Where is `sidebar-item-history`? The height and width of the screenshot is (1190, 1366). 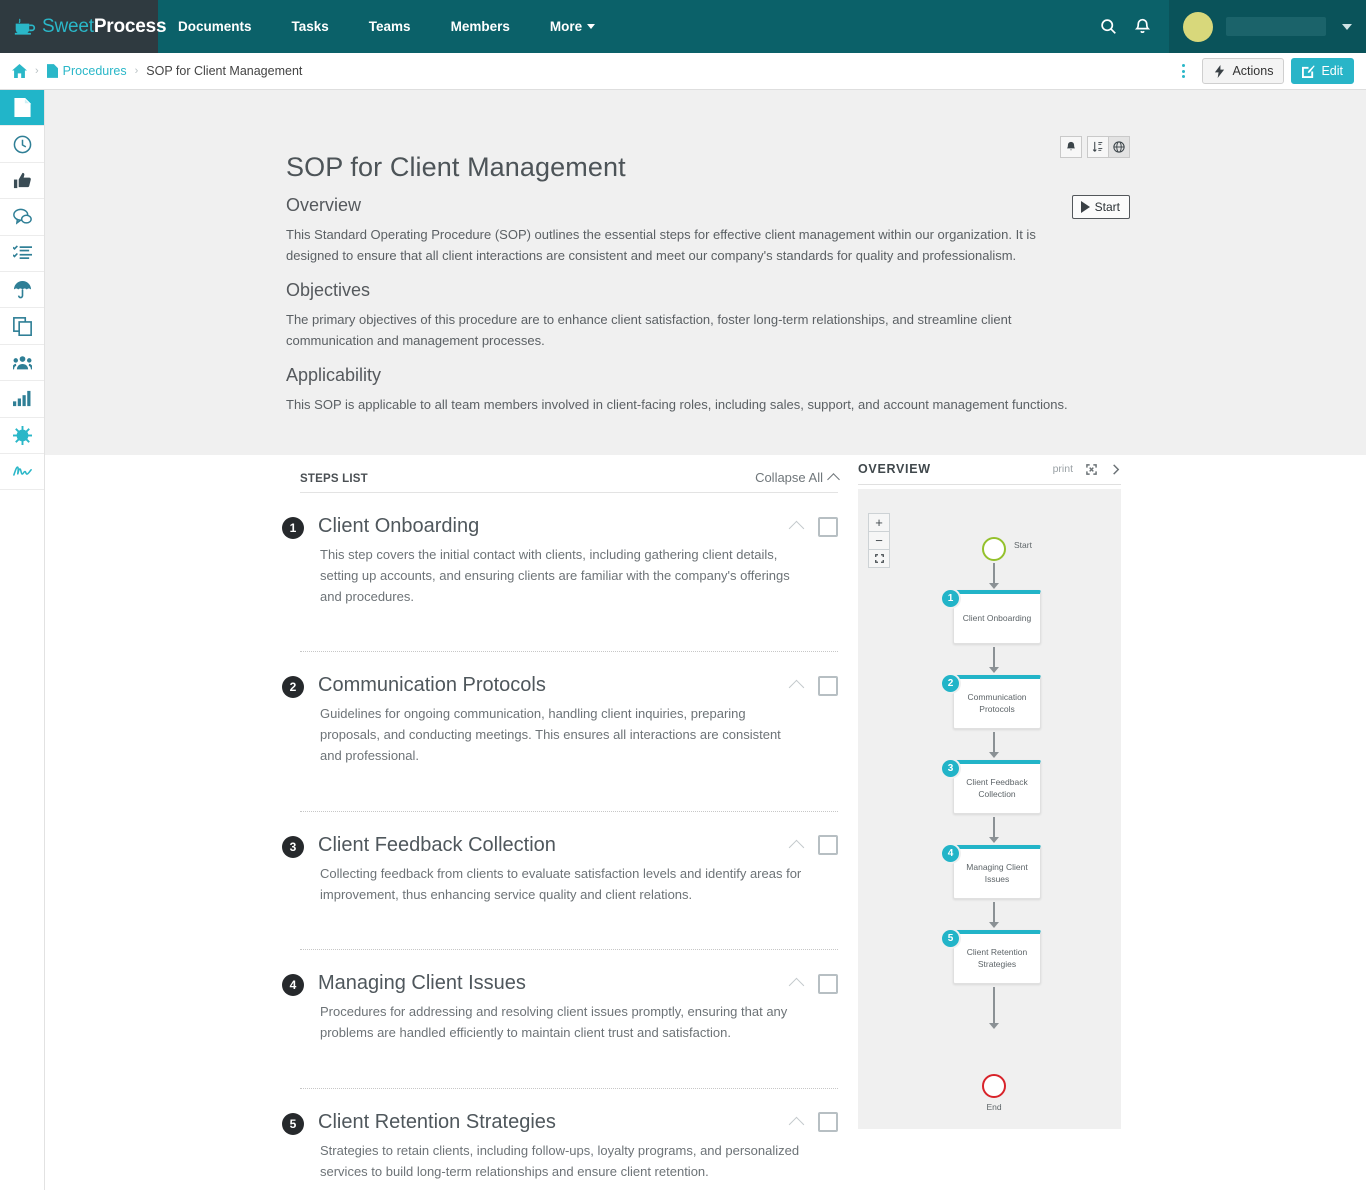
sidebar-item-history is located at coordinates (22, 144).